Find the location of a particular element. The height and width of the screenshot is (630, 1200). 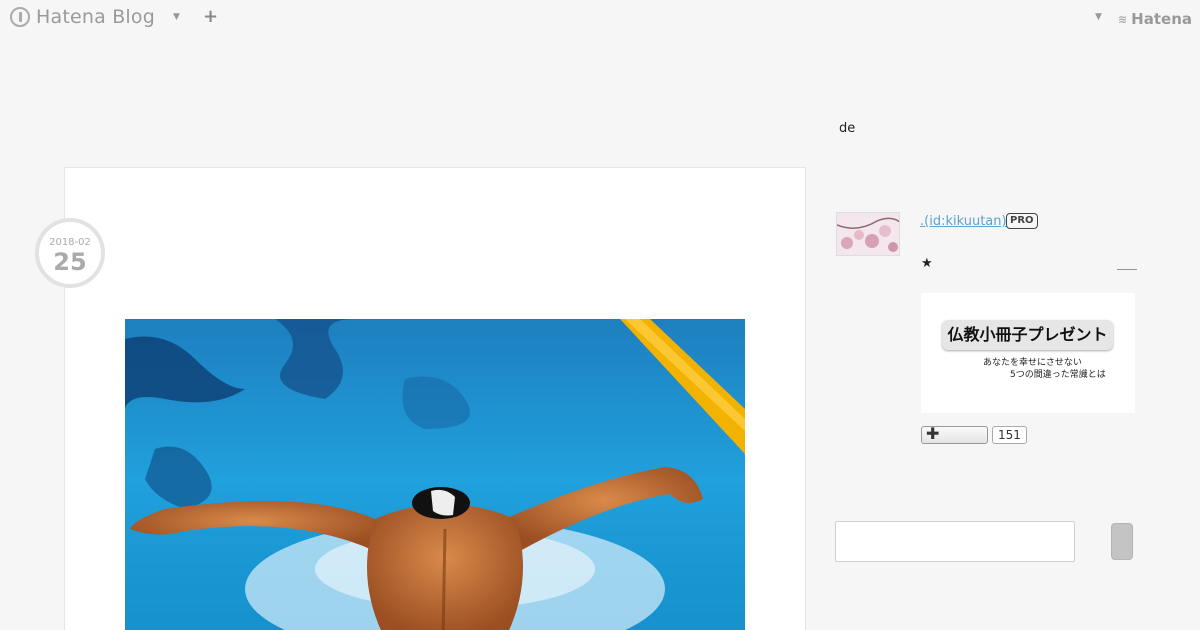

hatena-brand-text: Hatena is located at coordinates (1161, 19).